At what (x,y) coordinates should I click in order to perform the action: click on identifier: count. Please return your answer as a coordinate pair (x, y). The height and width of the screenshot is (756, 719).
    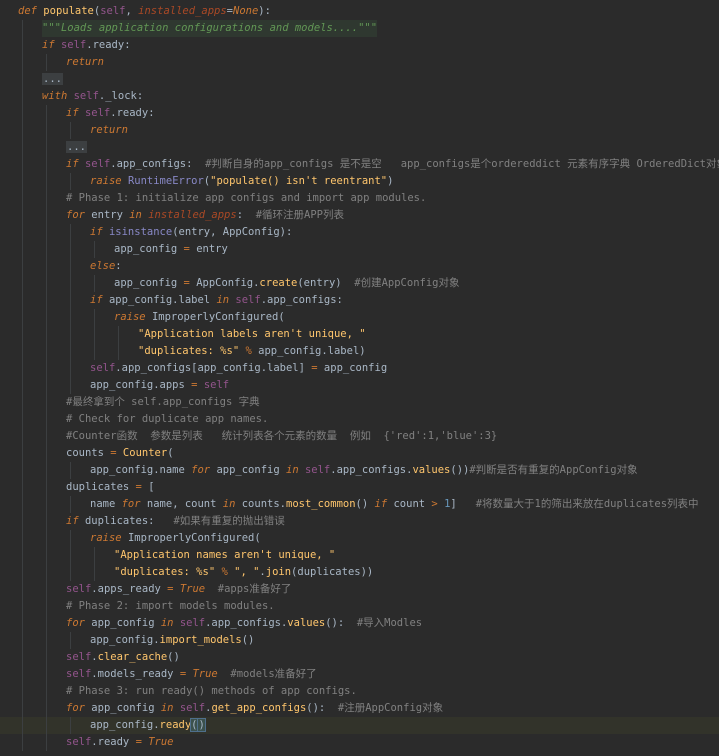
    Looking at the image, I should click on (412, 504).